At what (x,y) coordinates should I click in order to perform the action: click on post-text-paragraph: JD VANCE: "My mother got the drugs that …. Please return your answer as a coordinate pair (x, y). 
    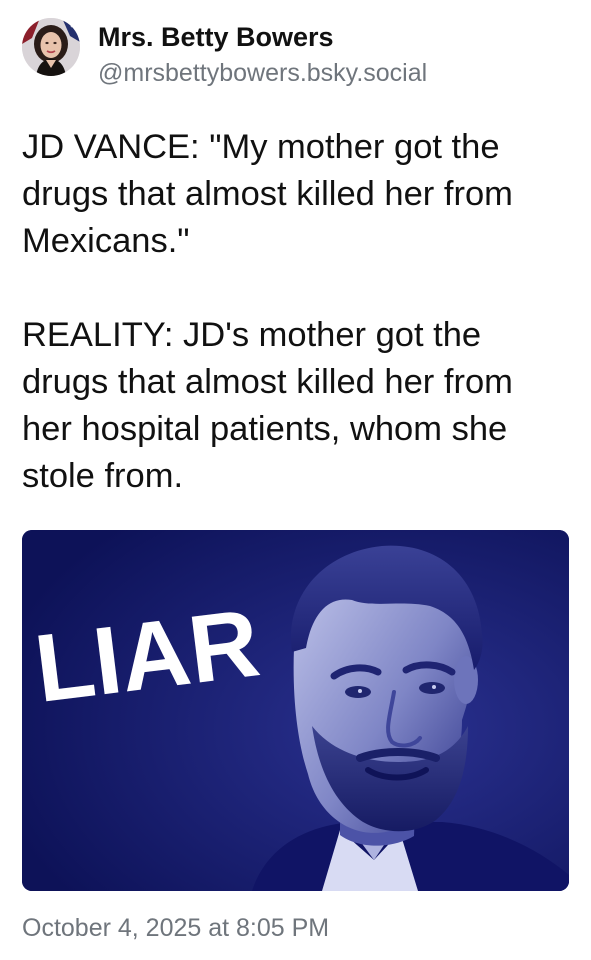
    Looking at the image, I should click on (267, 194).